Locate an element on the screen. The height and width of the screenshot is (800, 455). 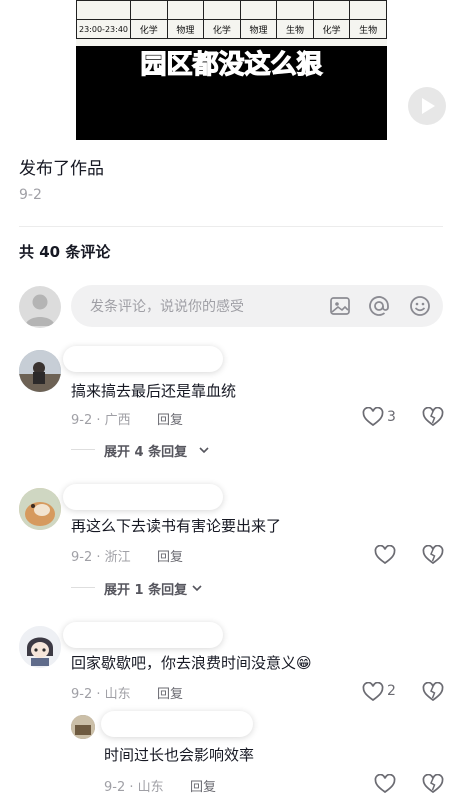
comment-count: 共 40 条评论 is located at coordinates (65, 252).